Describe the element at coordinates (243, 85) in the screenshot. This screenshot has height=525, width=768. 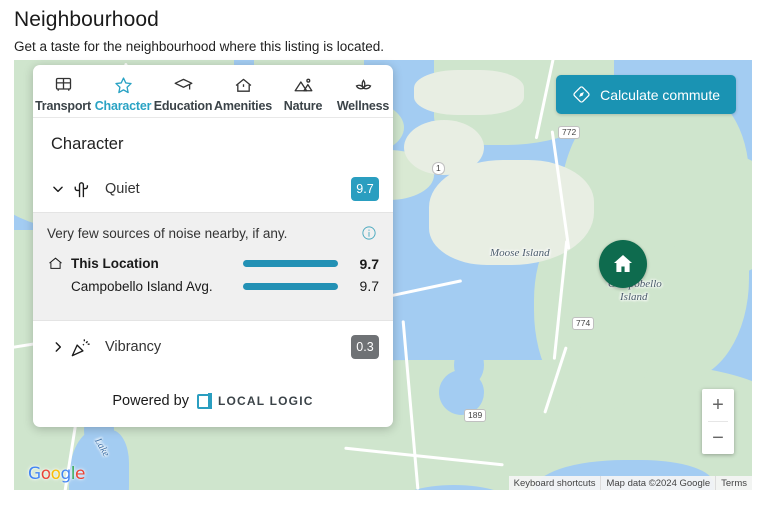
I see `house-icon` at that location.